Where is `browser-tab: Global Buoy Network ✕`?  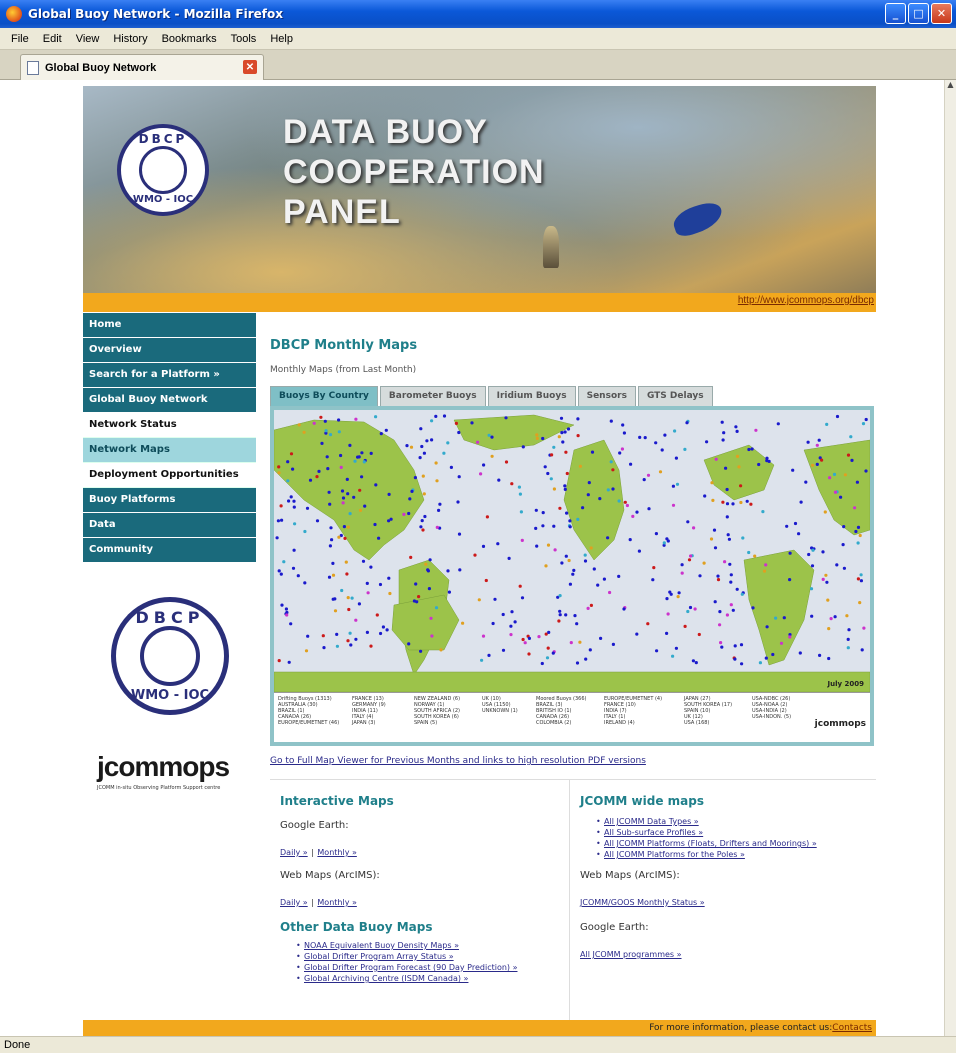
browser-tab: Global Buoy Network ✕ is located at coordinates (142, 67).